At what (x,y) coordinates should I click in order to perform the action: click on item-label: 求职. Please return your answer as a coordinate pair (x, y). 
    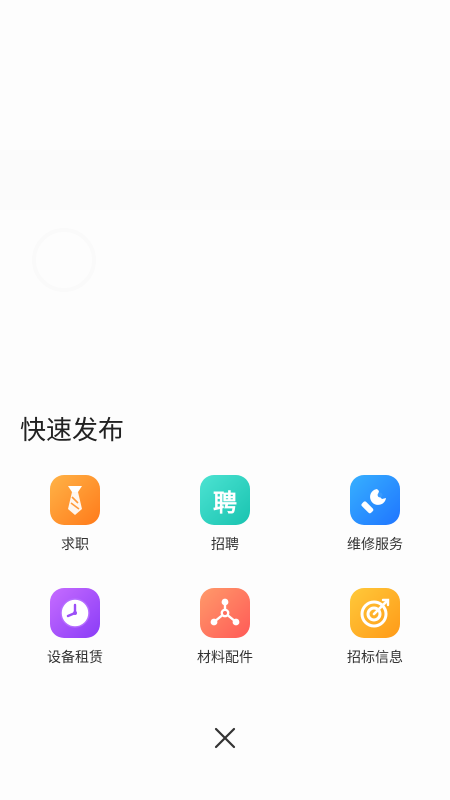
    Looking at the image, I should click on (75, 545).